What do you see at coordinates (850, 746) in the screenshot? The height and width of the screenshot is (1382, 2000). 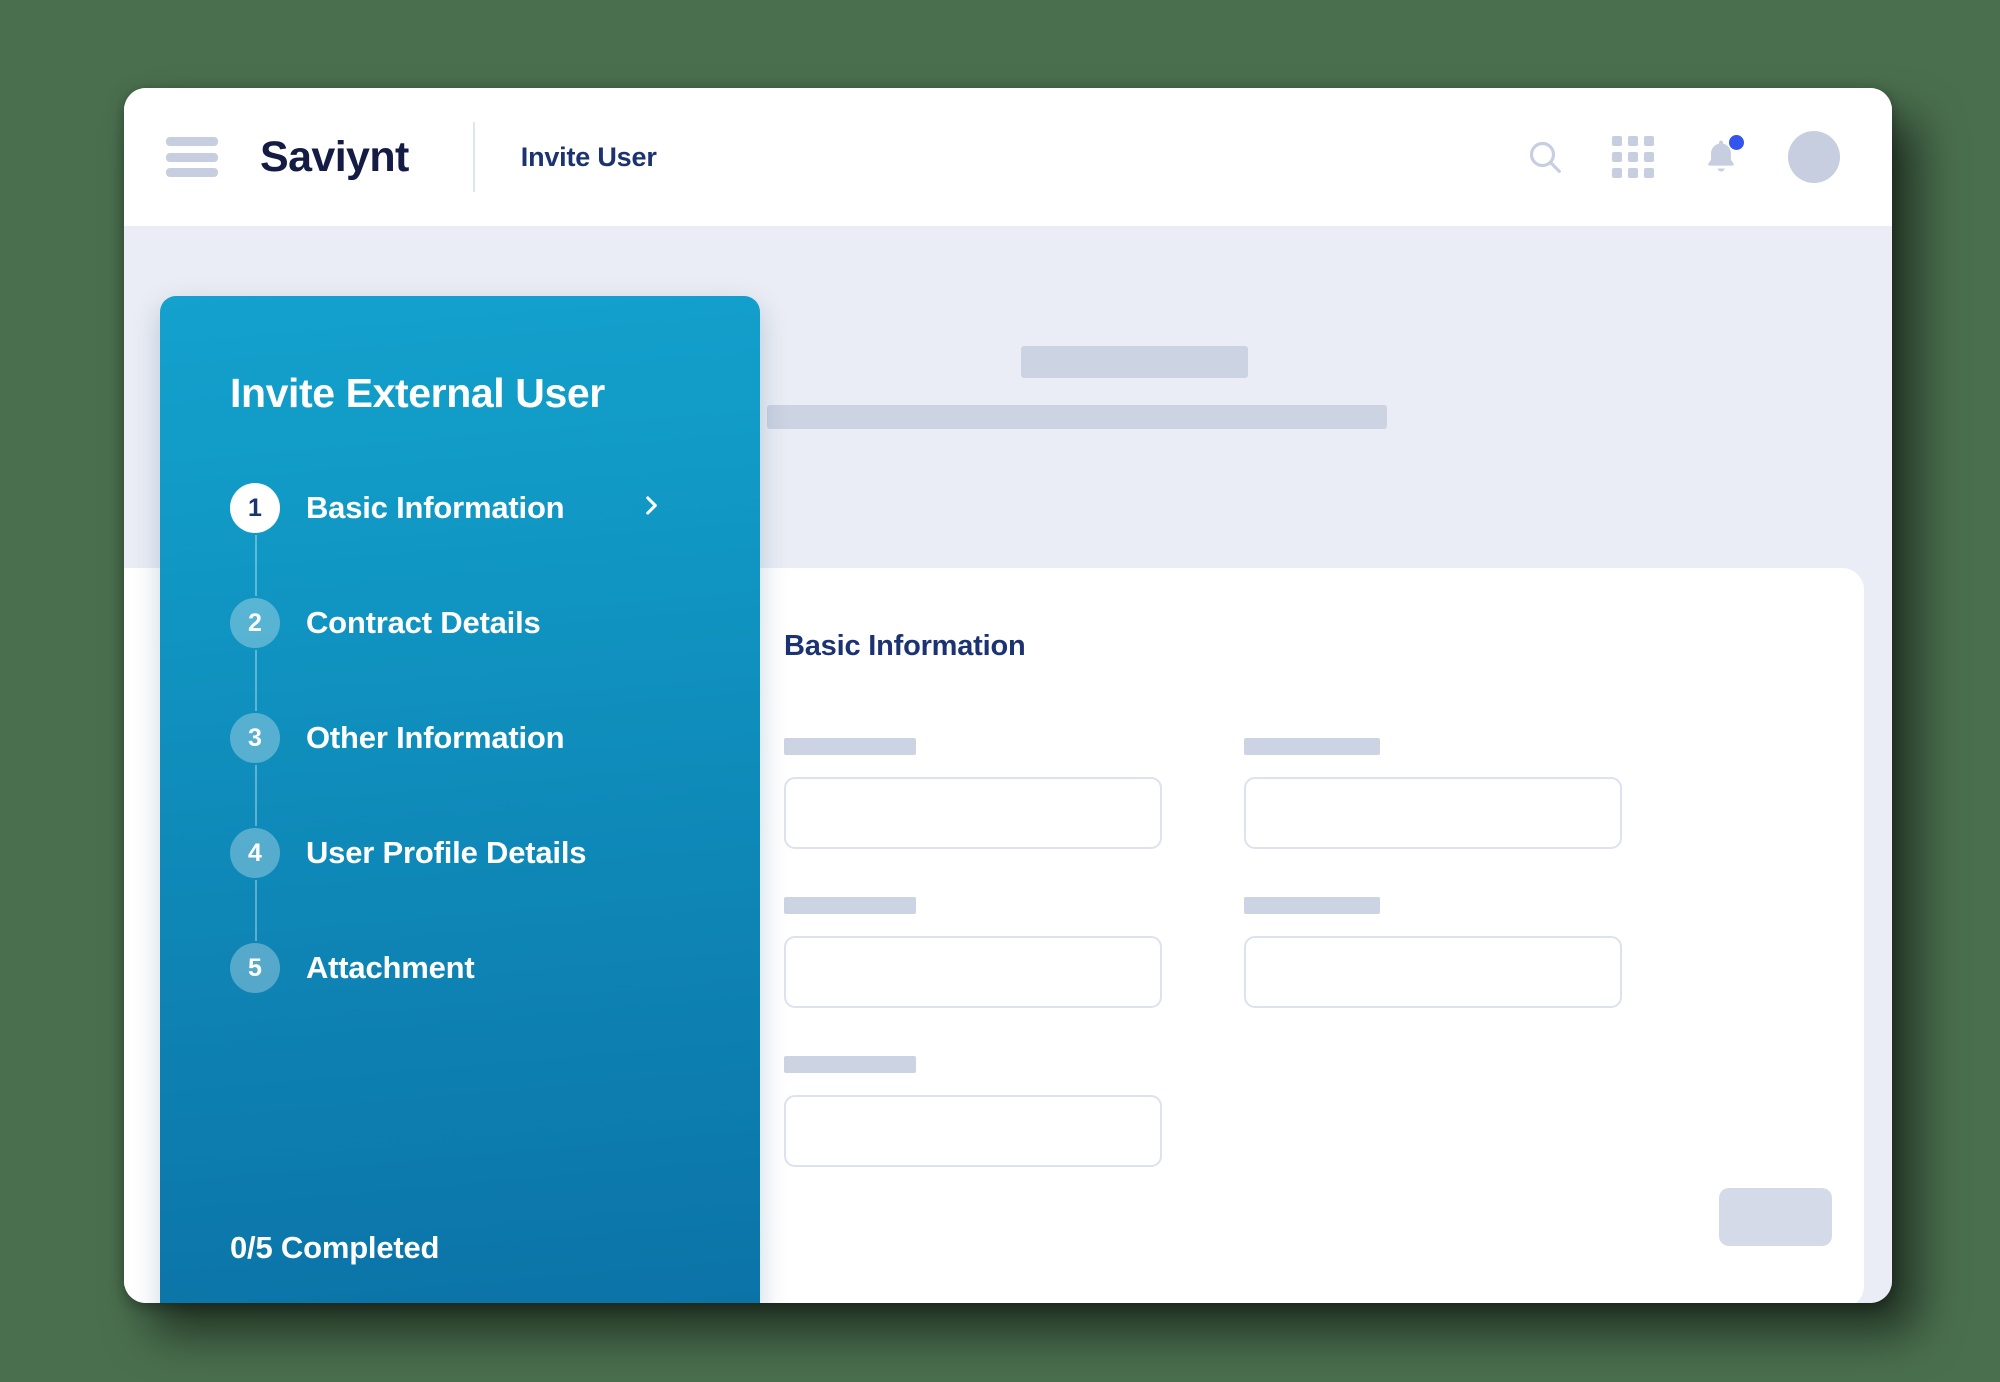 I see `field-1-label-placeholder` at bounding box center [850, 746].